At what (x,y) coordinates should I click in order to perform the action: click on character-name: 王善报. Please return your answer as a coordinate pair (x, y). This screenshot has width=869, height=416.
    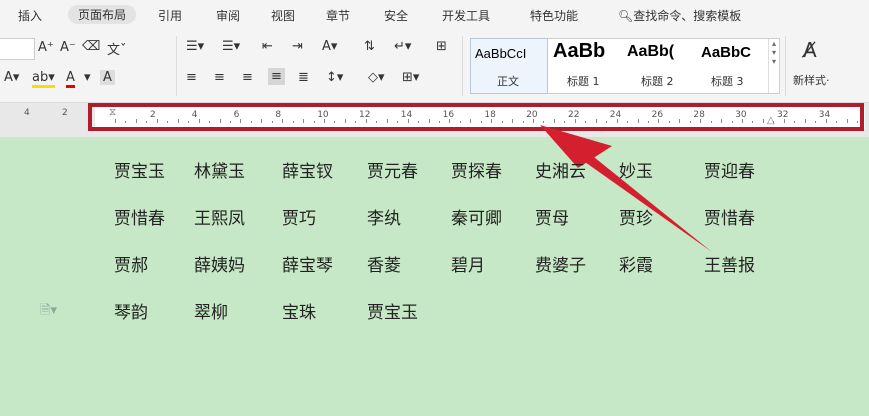
    Looking at the image, I should click on (729, 266).